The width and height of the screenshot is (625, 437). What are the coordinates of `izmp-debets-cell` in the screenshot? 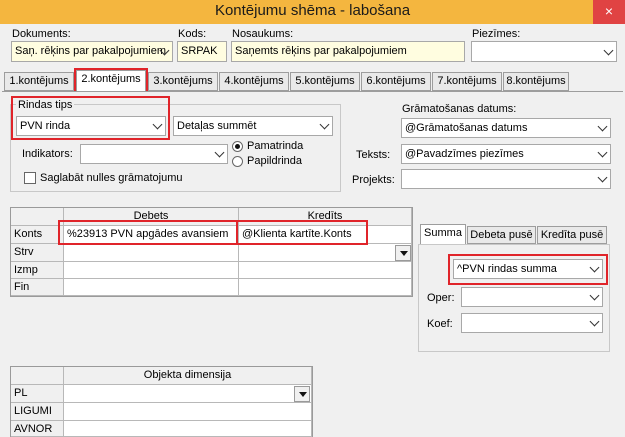 It's located at (151, 270).